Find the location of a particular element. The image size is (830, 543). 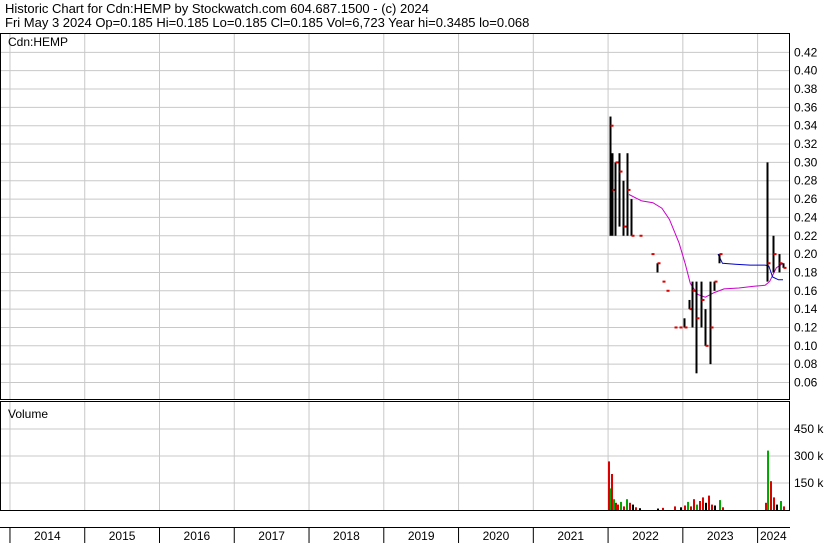

price-tick-label: 0.32 is located at coordinates (806, 144).